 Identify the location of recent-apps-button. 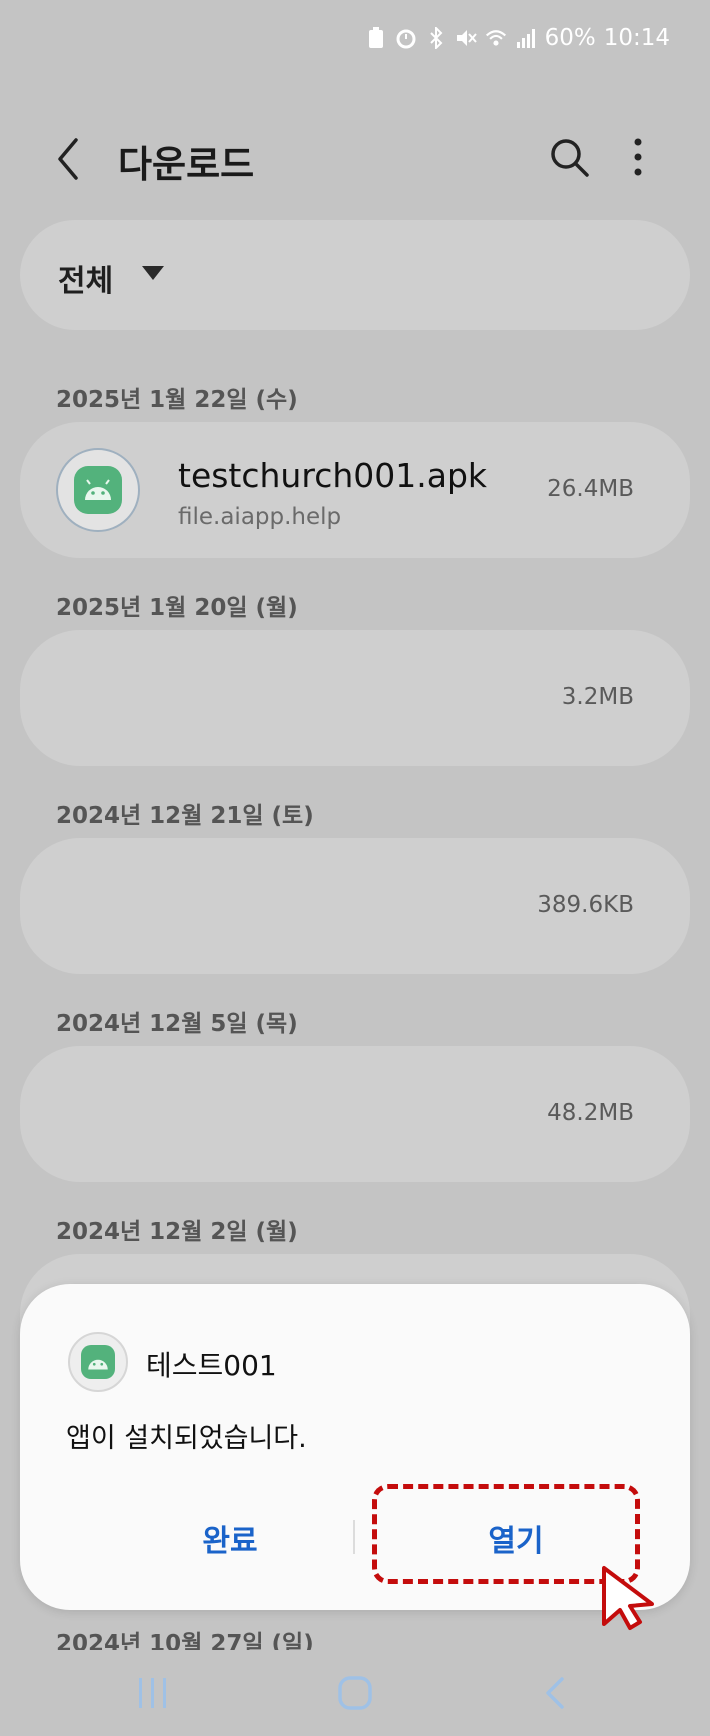
(153, 1693).